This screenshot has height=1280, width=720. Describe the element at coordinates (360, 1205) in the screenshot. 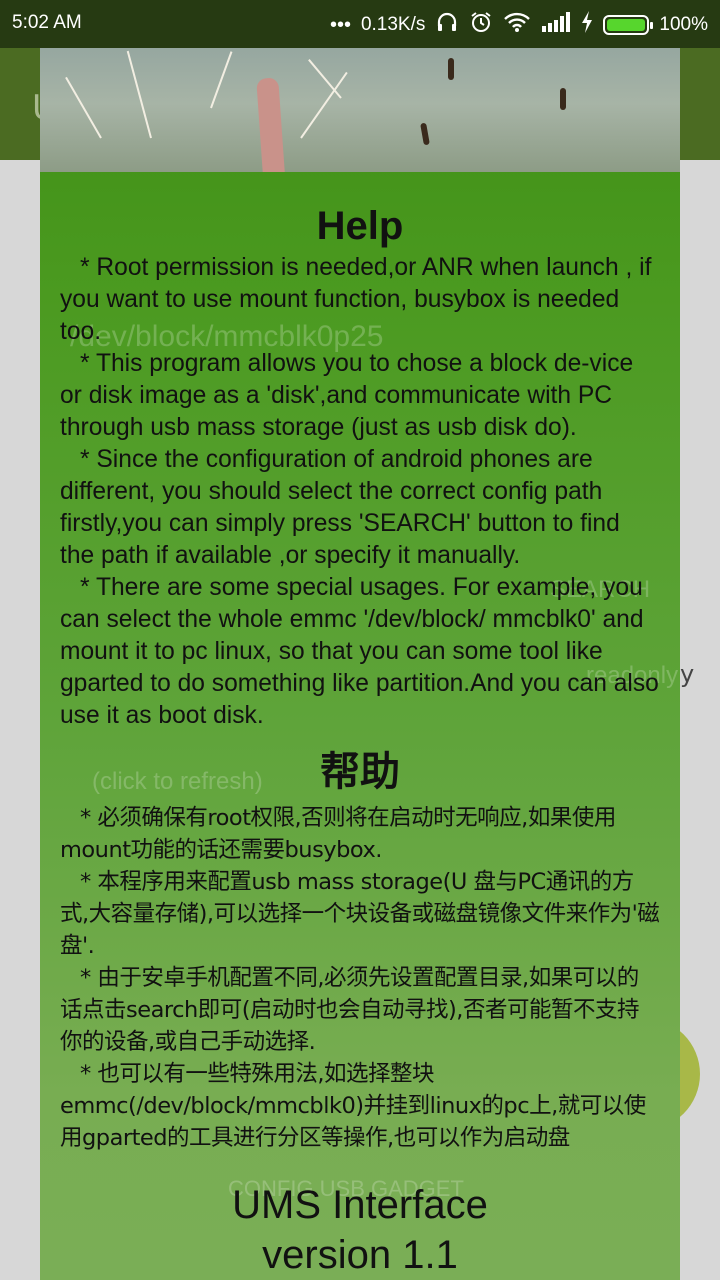

I see `app-name: UMS Interface` at that location.